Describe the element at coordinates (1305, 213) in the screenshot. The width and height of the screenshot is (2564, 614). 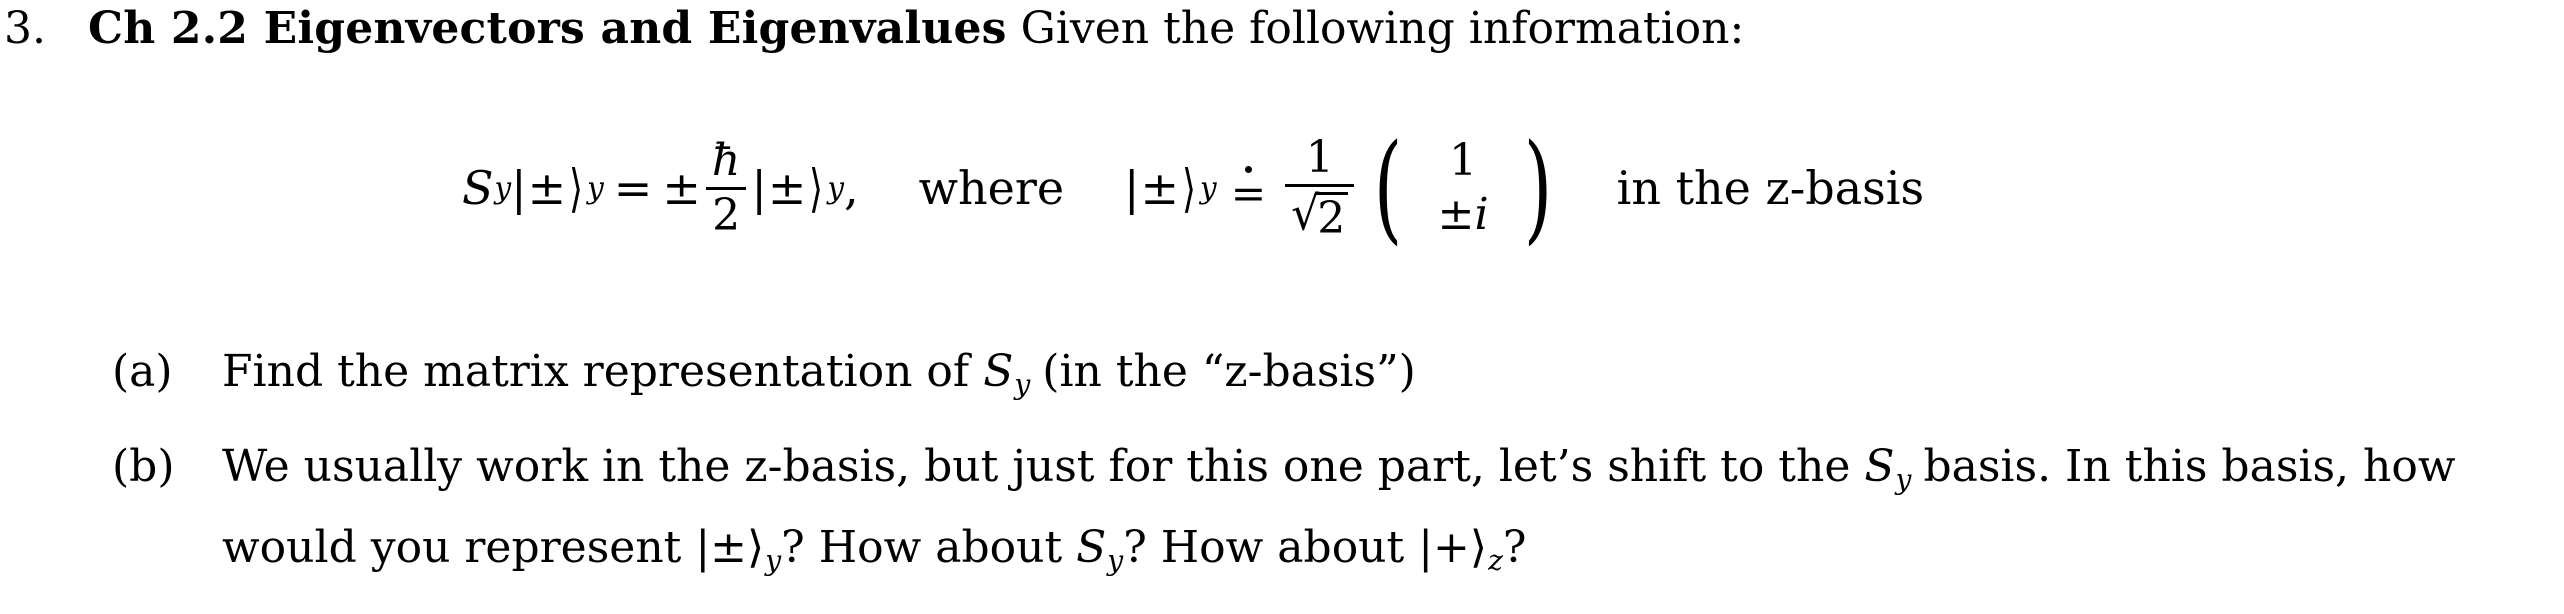
I see `radical-sign-icon: √` at that location.